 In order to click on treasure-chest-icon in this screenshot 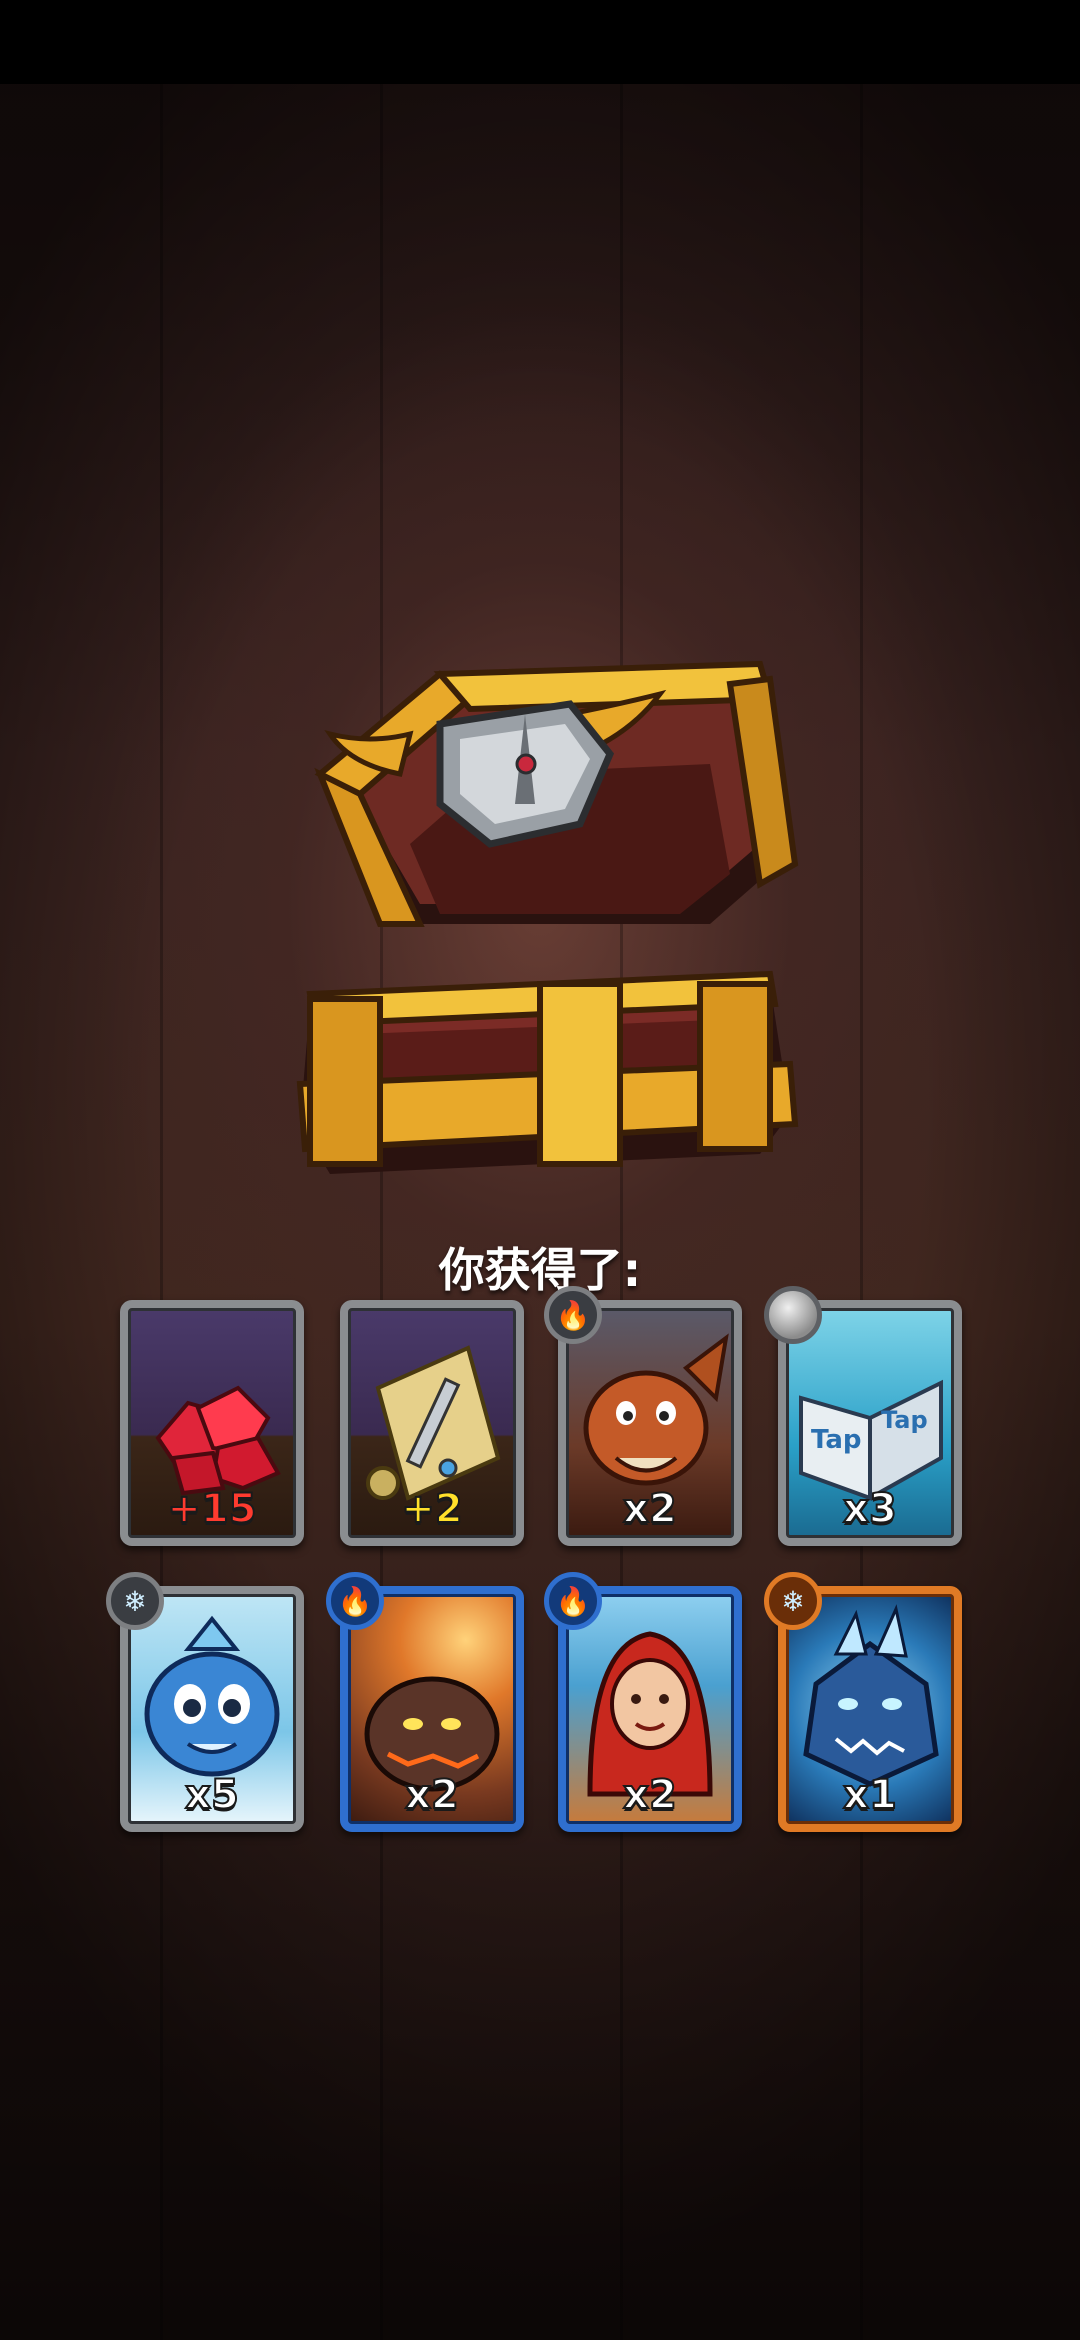, I will do `click(547, 917)`.